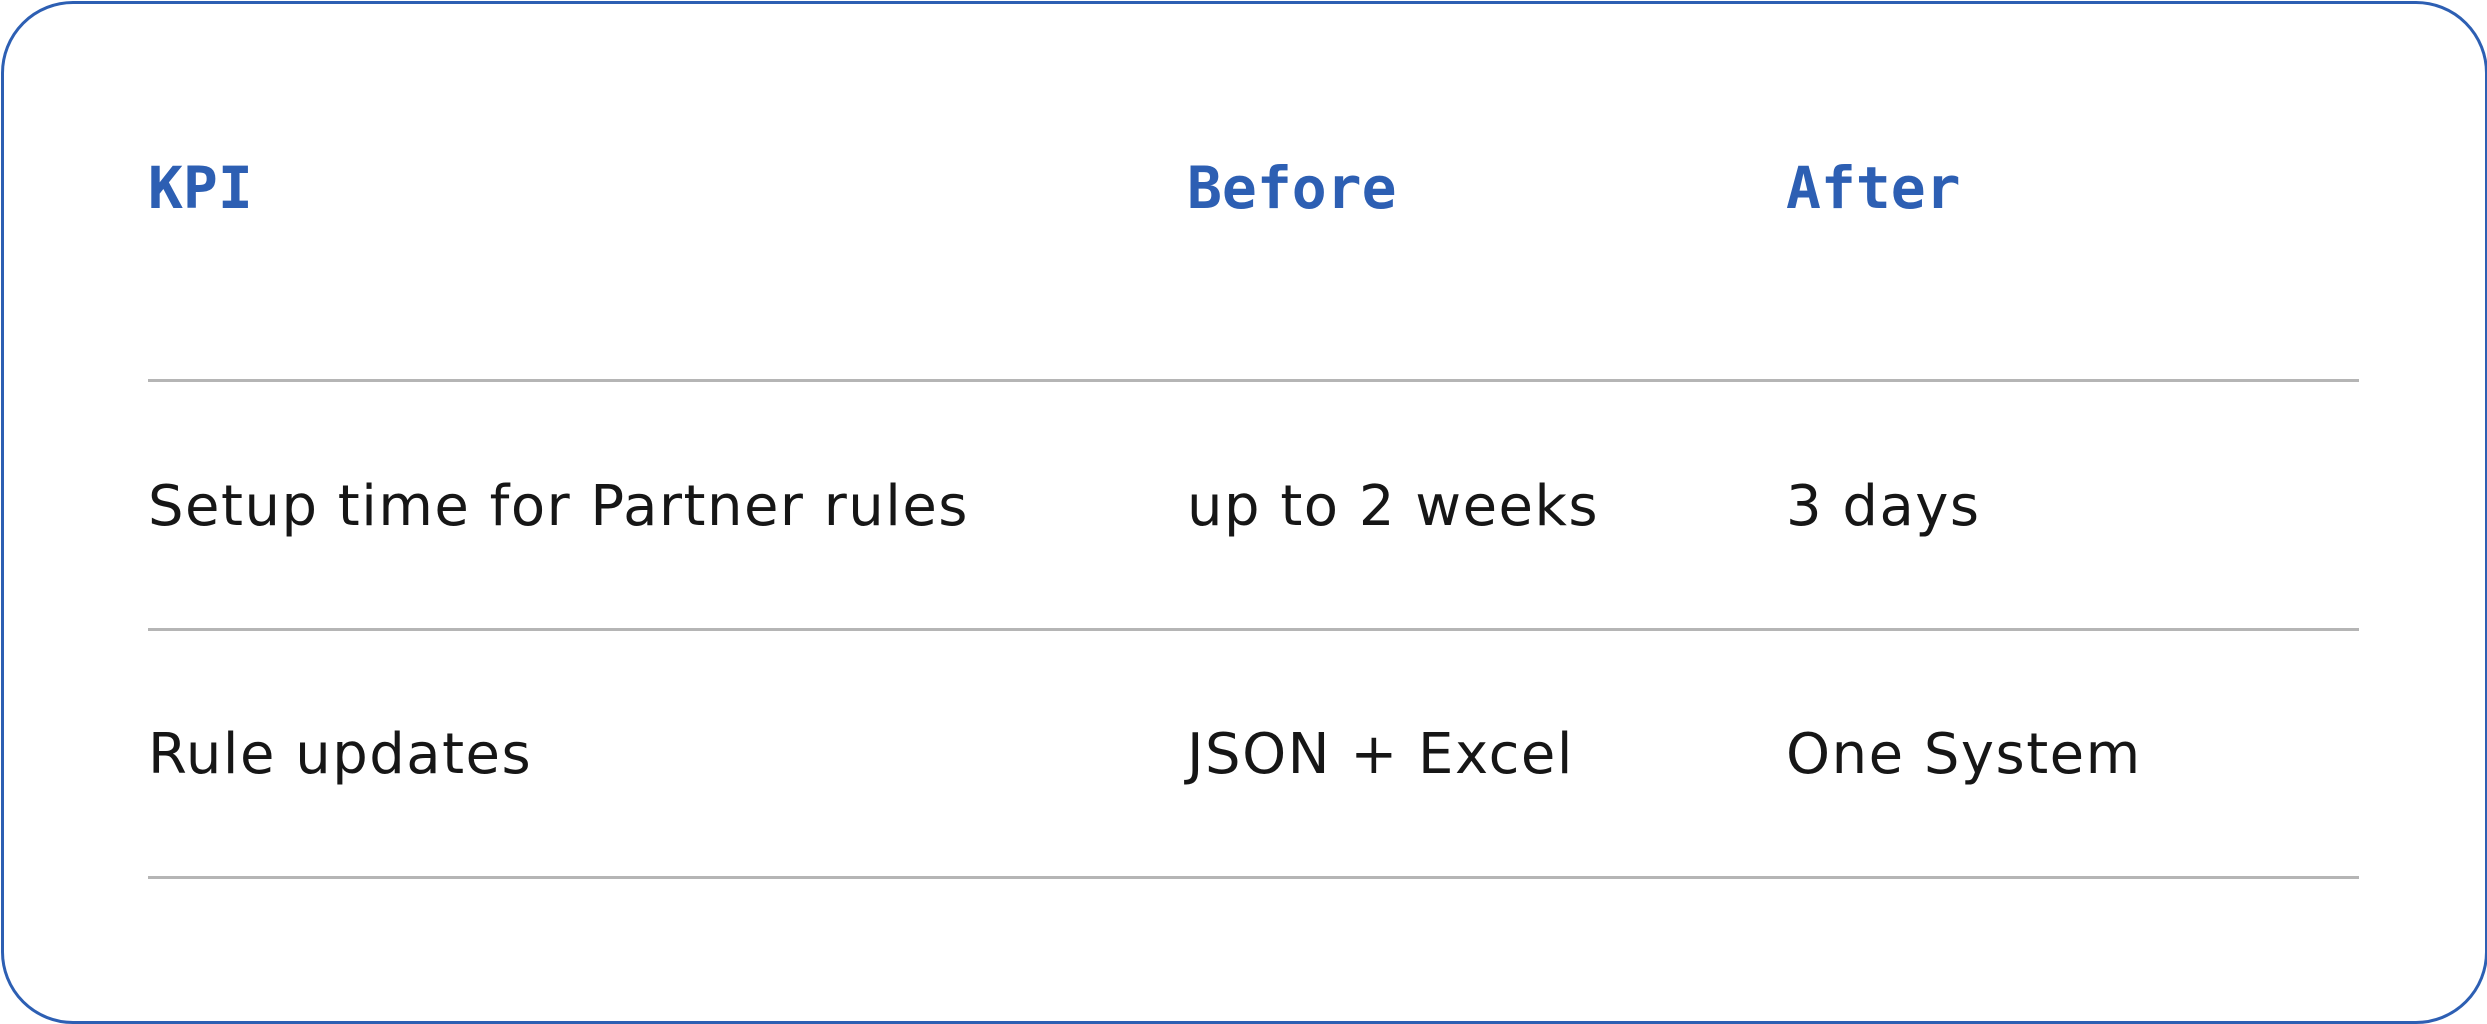 The image size is (2487, 1024). Describe the element at coordinates (1292, 188) in the screenshot. I see `header-before: Before` at that location.